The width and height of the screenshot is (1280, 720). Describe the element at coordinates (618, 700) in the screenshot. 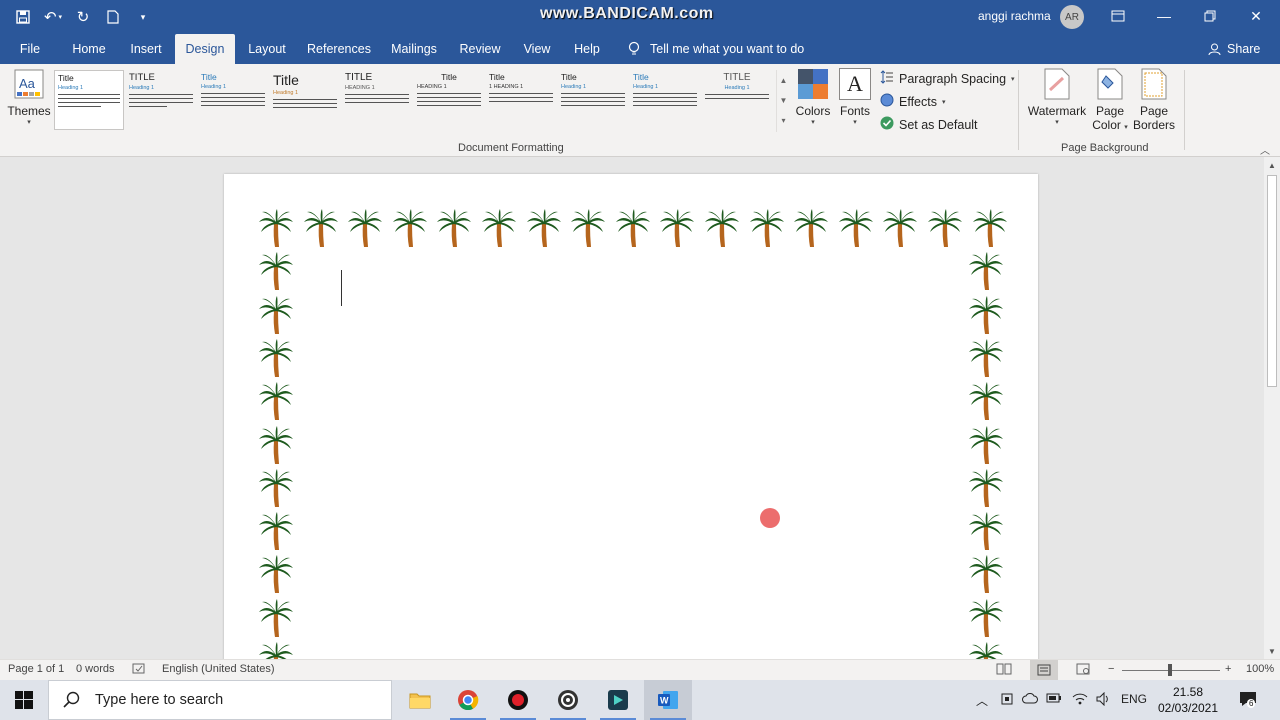

I see `video-editor-icon` at that location.